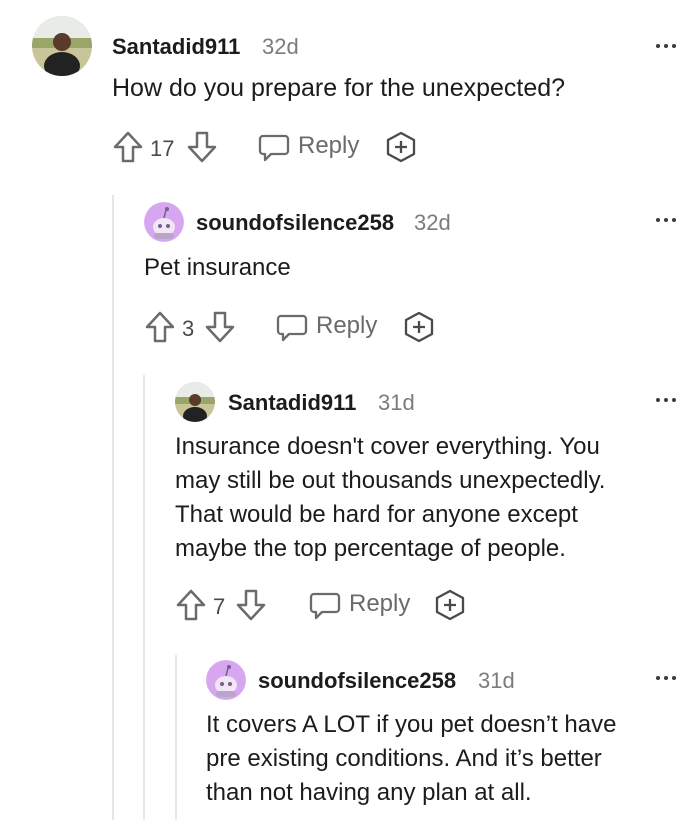 This screenshot has width=700, height=820. What do you see at coordinates (226, 680) in the screenshot?
I see `user-avatar` at bounding box center [226, 680].